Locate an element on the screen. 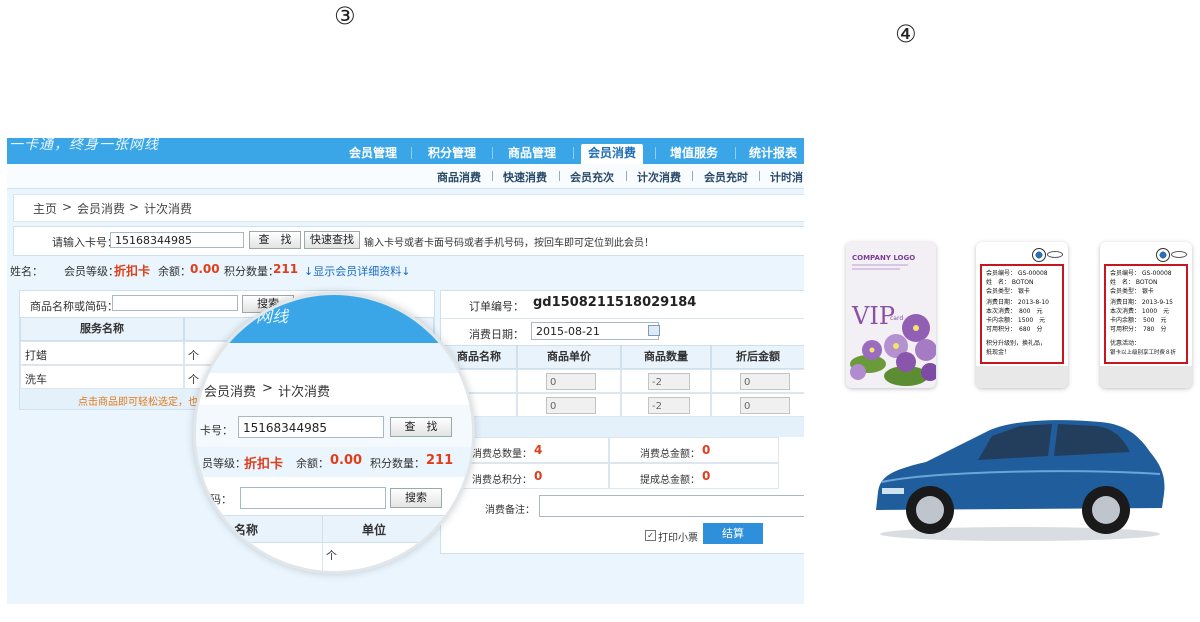  table-row: 洗车 is located at coordinates (102, 377).